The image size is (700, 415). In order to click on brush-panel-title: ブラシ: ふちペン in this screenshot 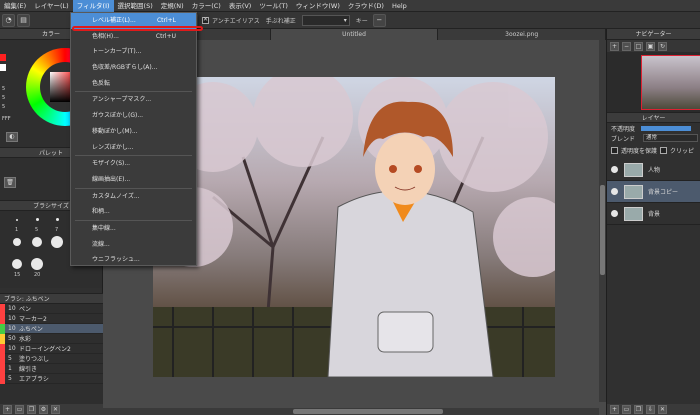, I will do `click(51, 298)`.